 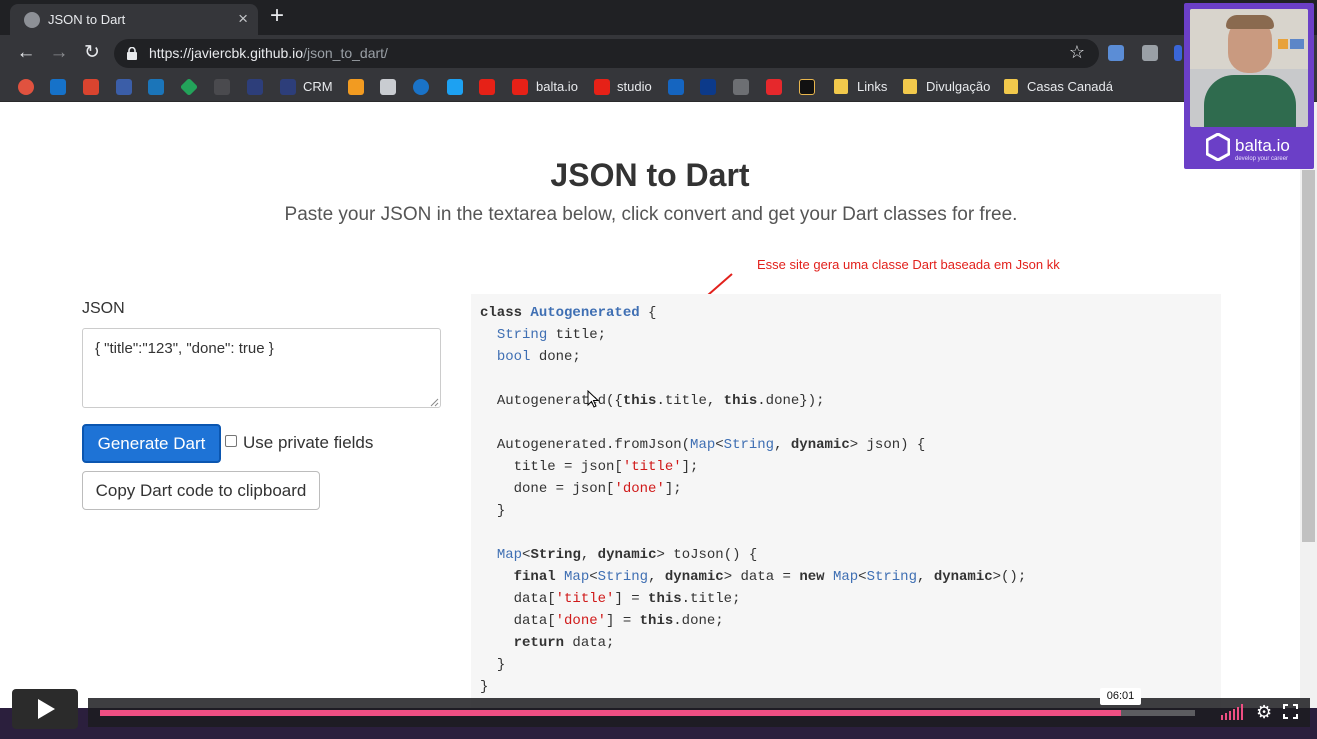 I want to click on youtube-studio-icon, so click(x=602, y=87).